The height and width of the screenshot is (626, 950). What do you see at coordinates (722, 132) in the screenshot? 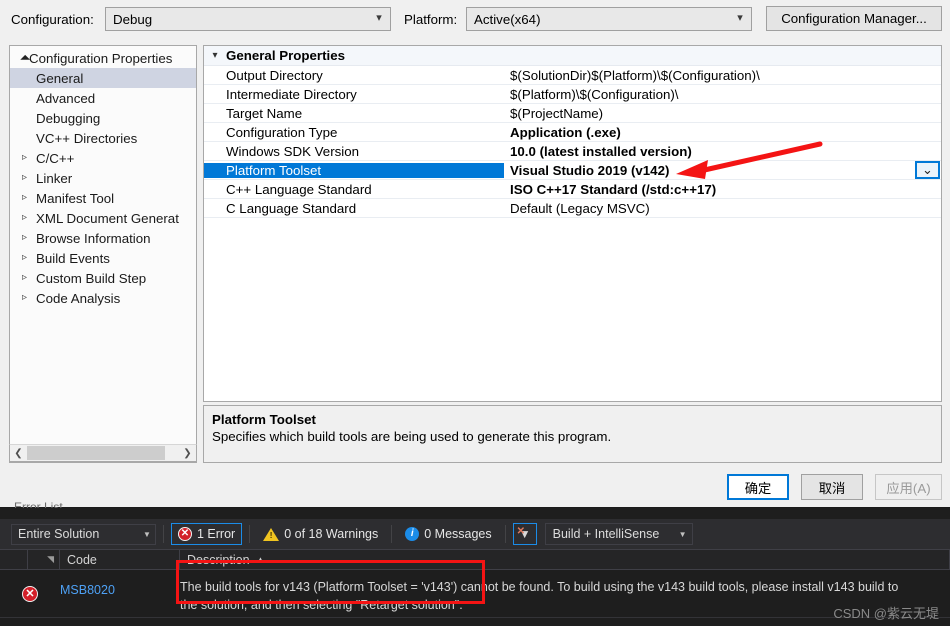
I see `property-value: Application (.exe)` at bounding box center [722, 132].